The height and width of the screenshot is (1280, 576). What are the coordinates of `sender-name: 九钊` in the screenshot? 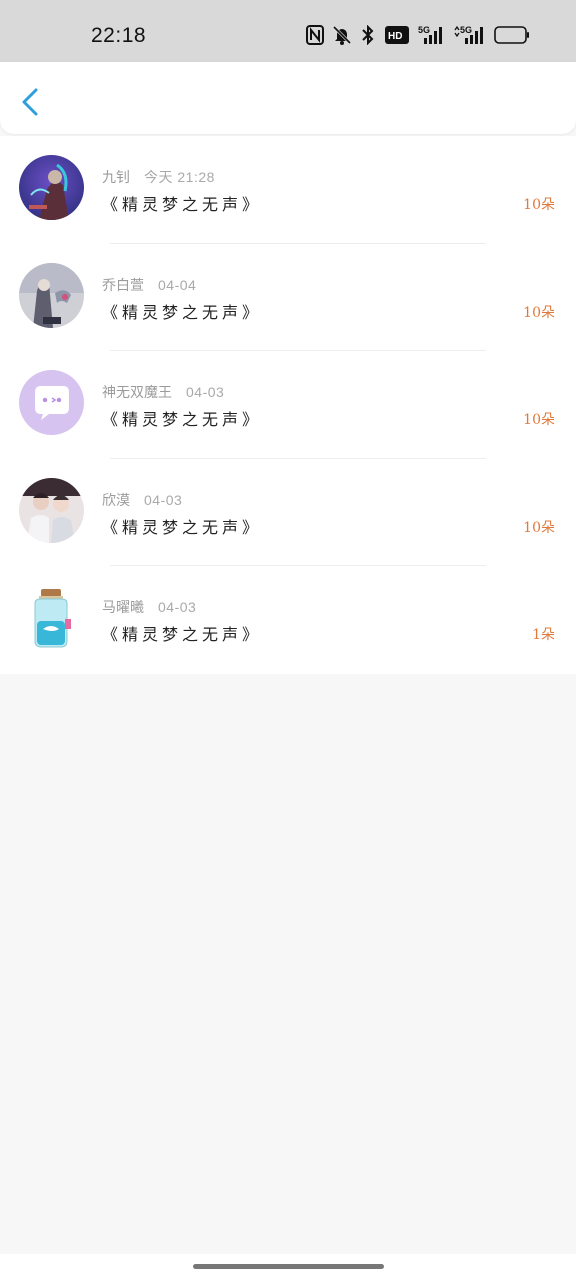 It's located at (116, 178).